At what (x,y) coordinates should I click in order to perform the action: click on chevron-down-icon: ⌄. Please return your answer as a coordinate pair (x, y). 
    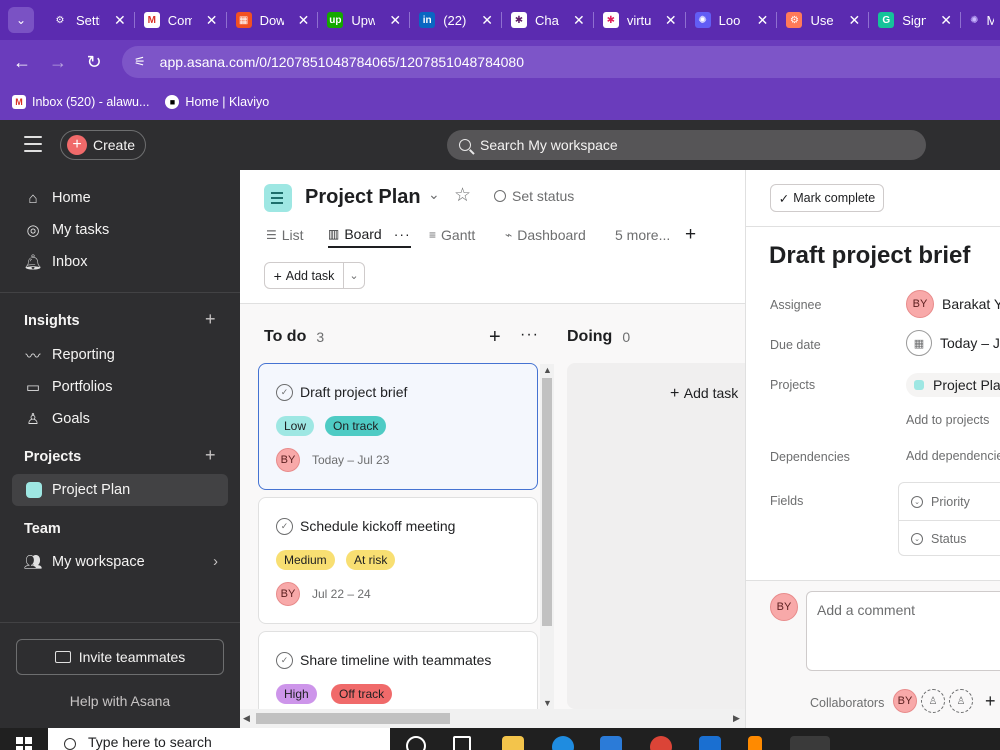
    Looking at the image, I should click on (434, 194).